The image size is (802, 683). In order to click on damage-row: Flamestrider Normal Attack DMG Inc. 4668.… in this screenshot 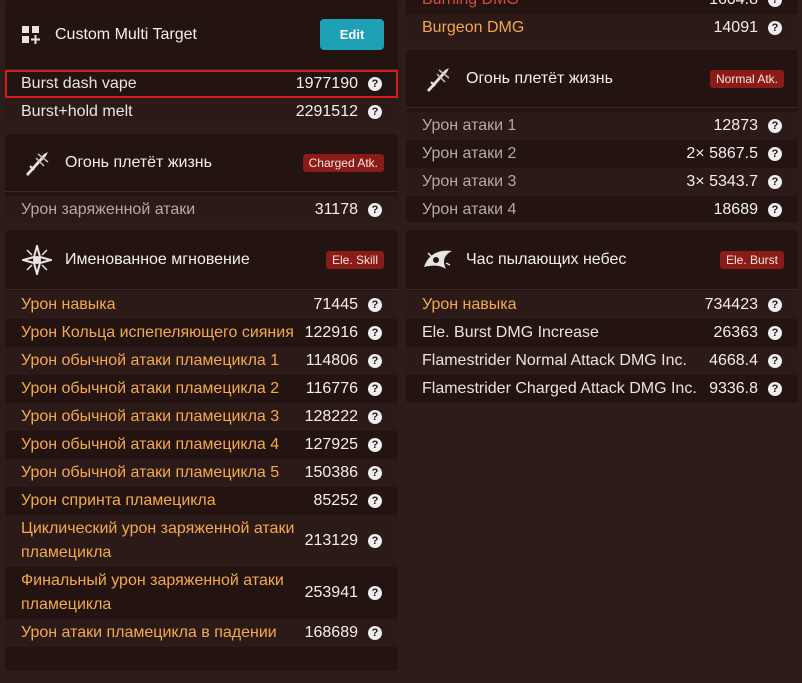, I will do `click(602, 361)`.